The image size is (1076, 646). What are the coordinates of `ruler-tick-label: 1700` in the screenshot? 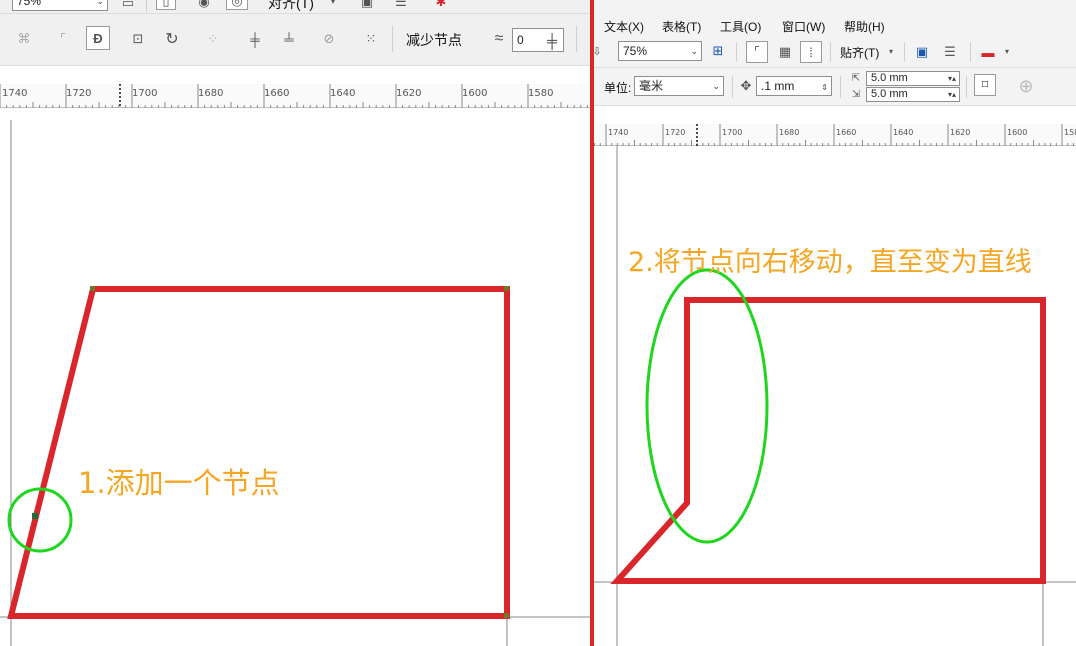 It's located at (145, 93).